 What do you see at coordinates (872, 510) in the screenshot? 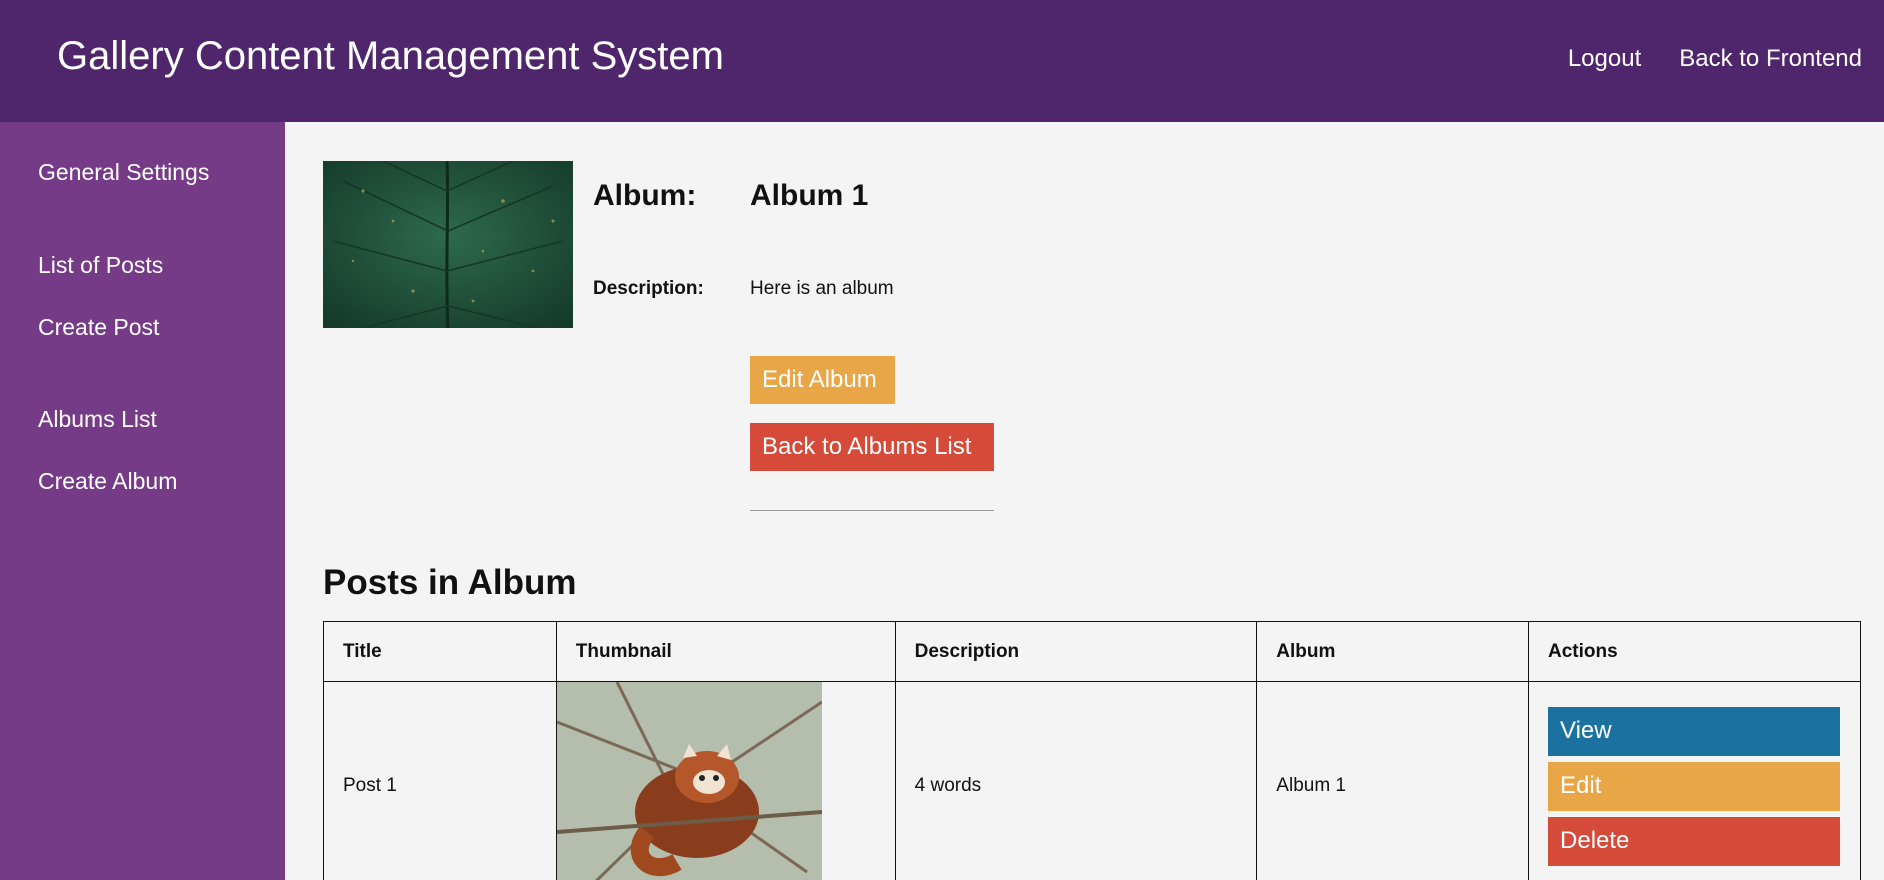
I see `divider` at bounding box center [872, 510].